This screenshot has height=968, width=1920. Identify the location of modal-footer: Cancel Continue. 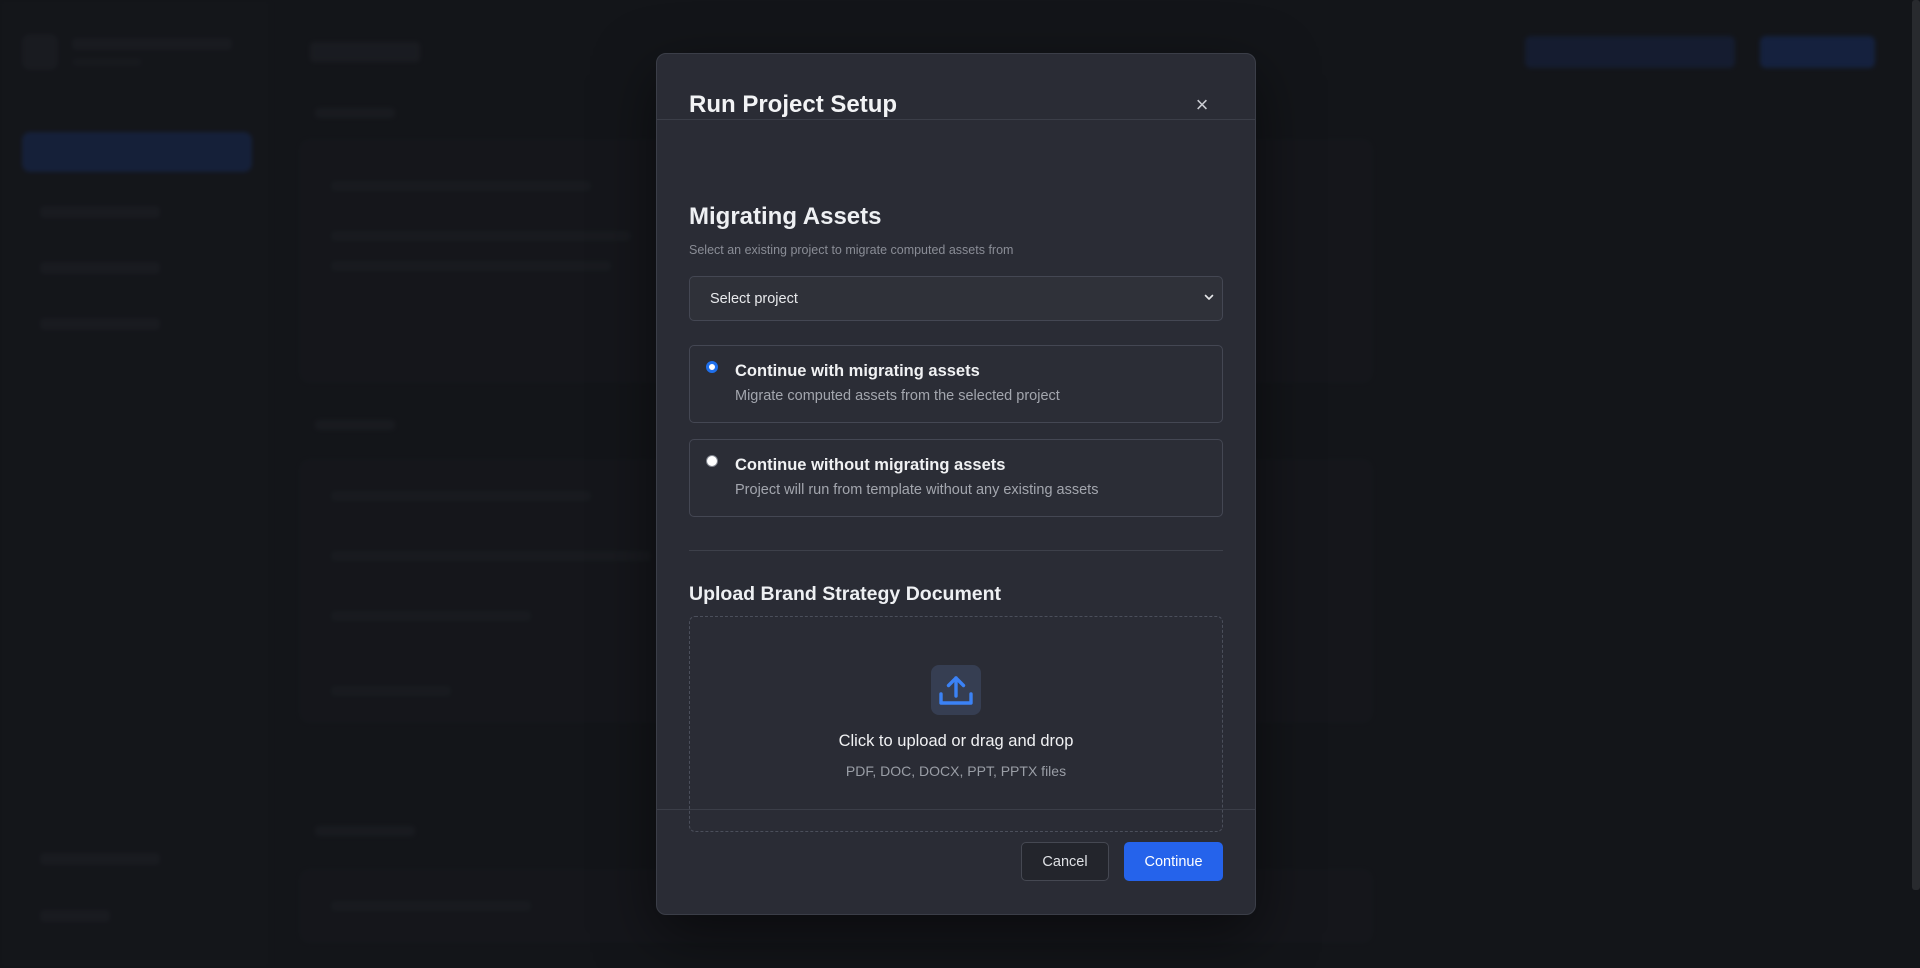
(956, 861).